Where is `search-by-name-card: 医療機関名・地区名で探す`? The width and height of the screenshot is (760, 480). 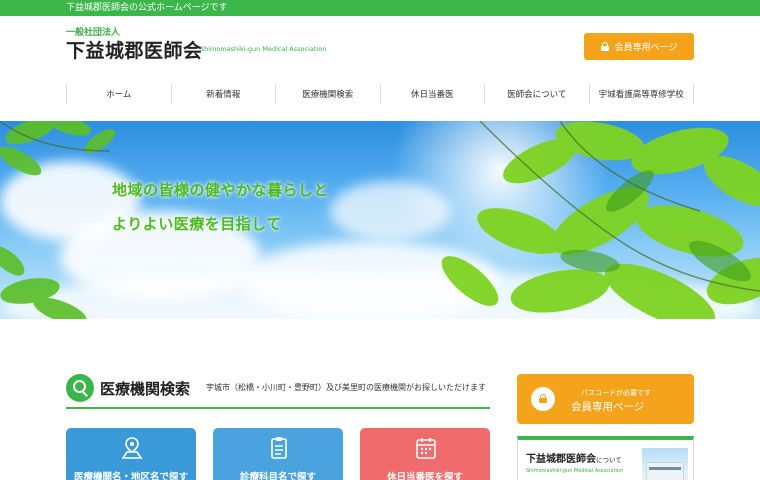
search-by-name-card: 医療機関名・地区名で探す is located at coordinates (131, 454).